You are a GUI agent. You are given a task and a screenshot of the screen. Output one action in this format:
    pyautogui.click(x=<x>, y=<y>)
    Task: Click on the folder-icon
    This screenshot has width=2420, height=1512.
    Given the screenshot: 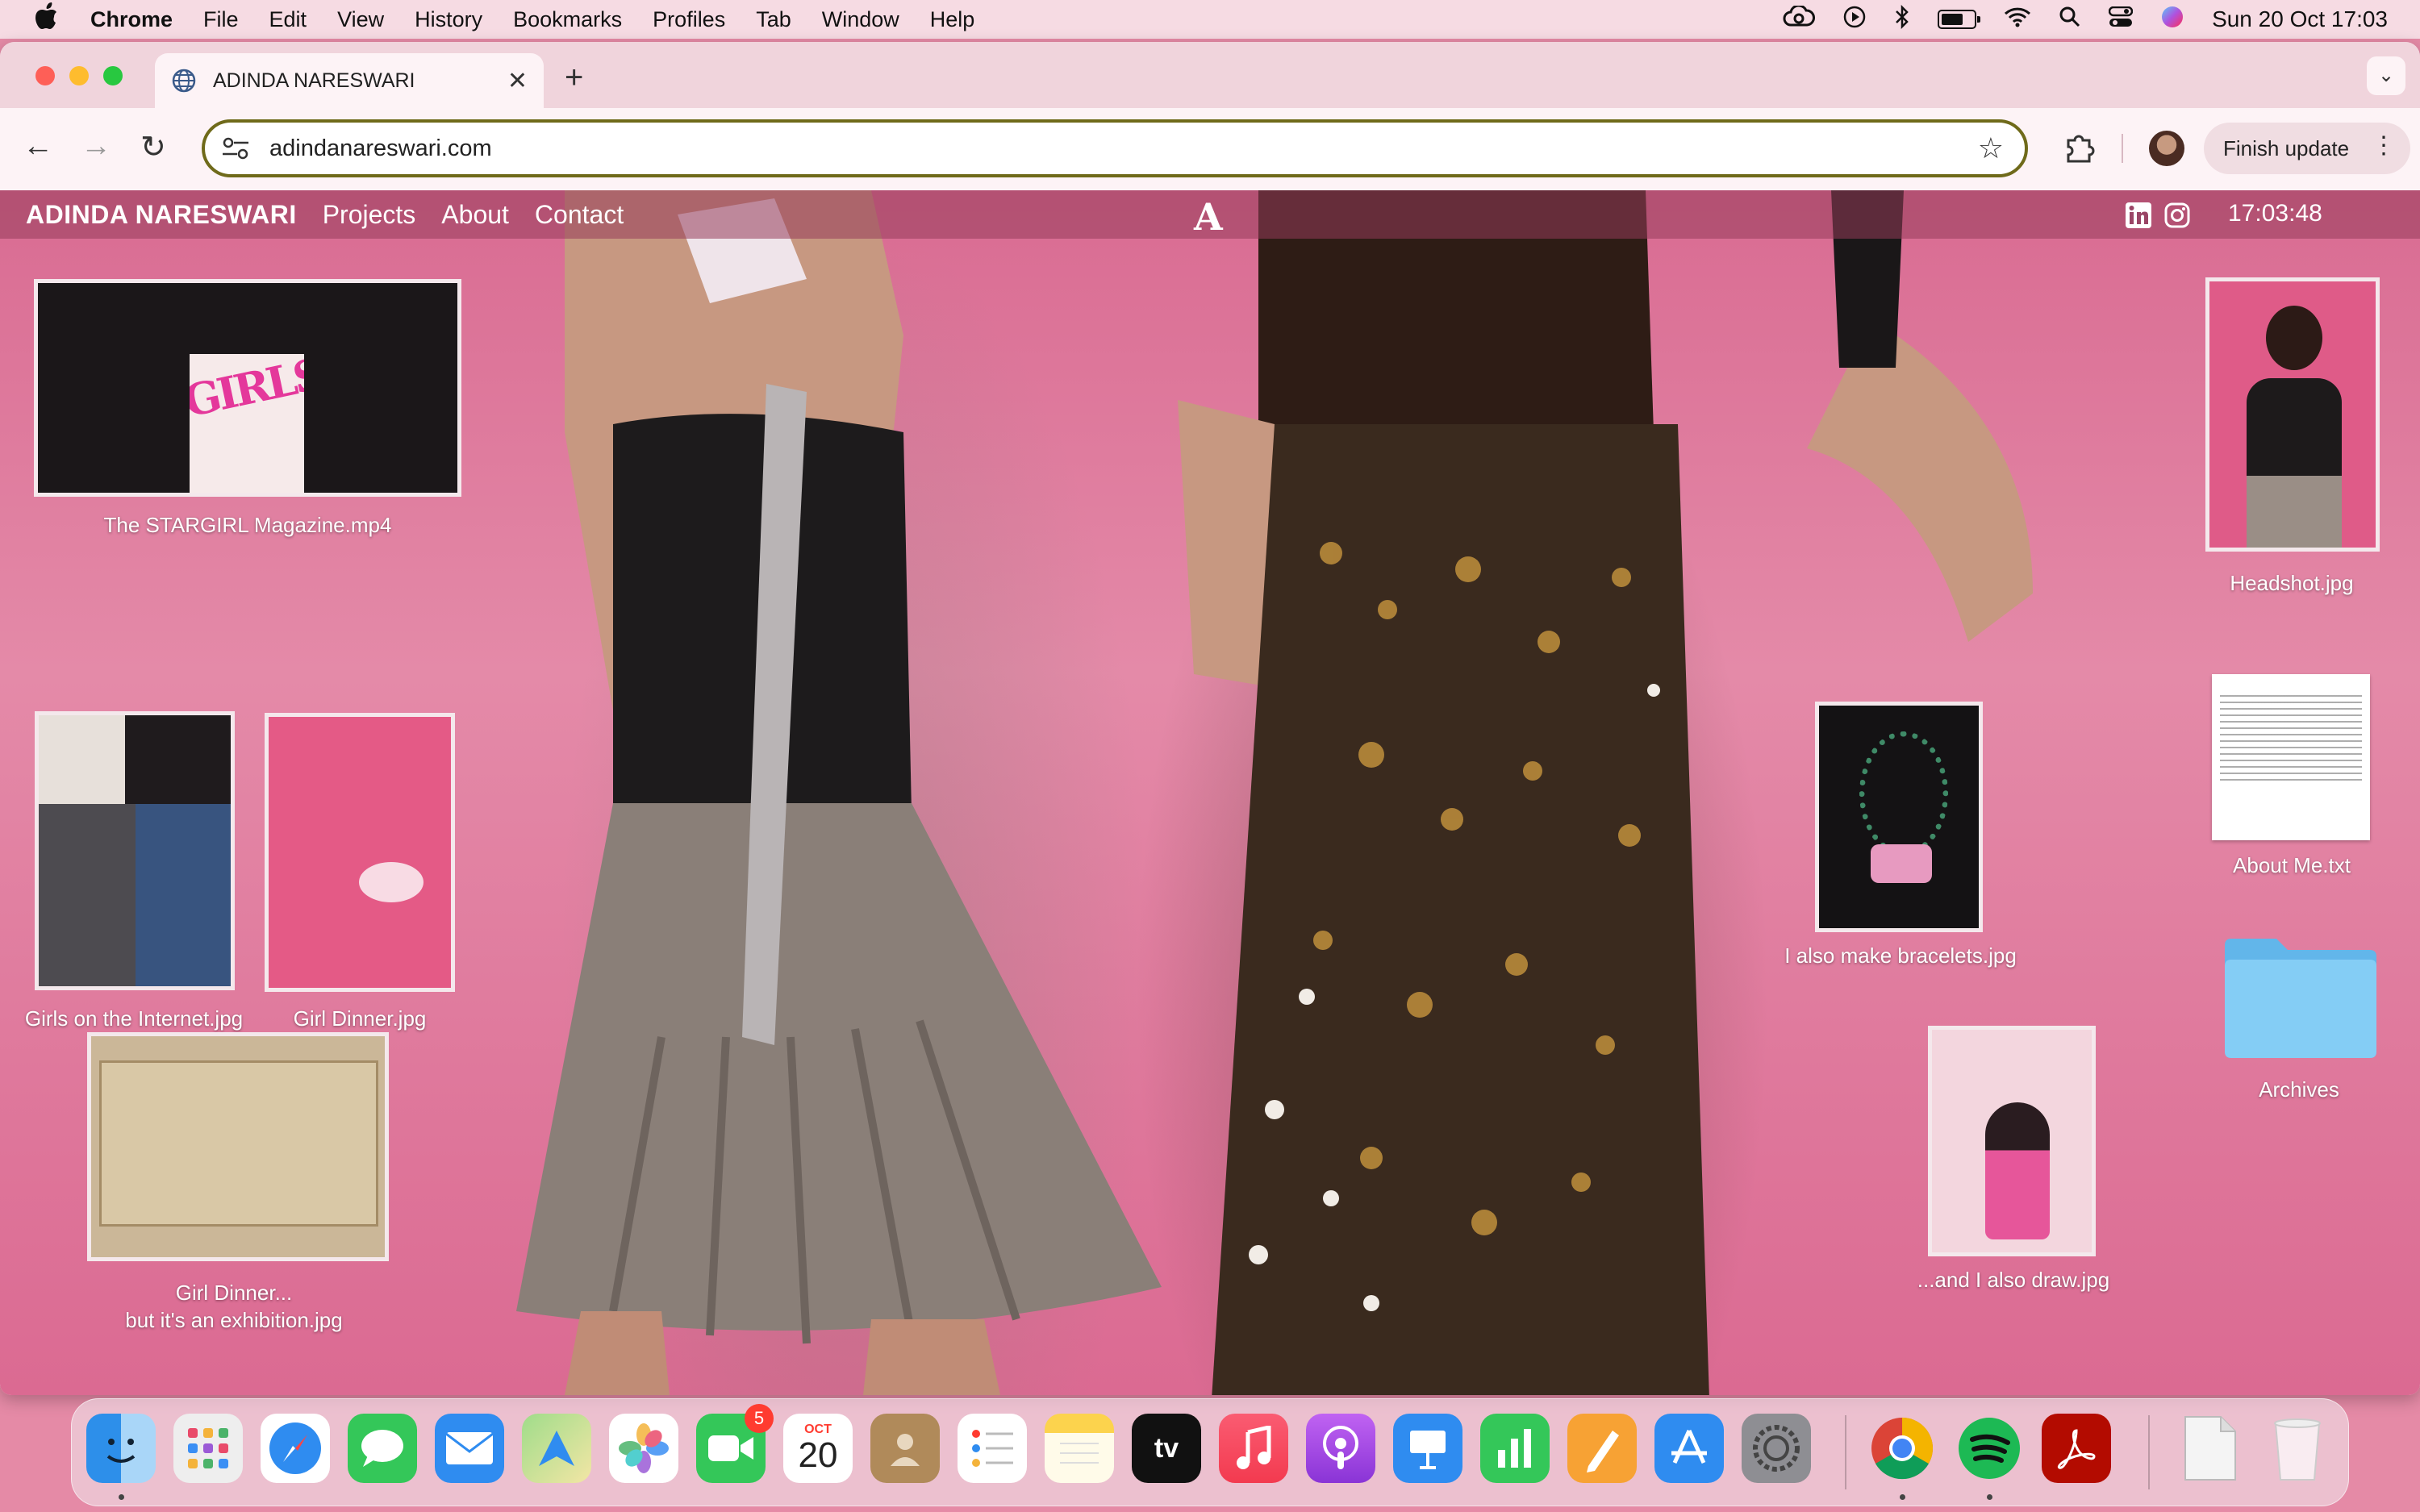 What is the action you would take?
    pyautogui.click(x=2300, y=998)
    